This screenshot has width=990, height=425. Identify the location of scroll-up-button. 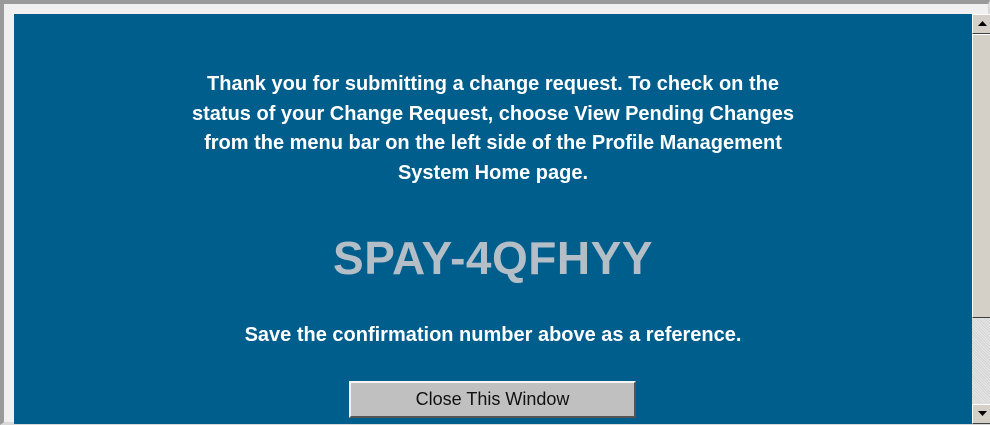
(981, 24).